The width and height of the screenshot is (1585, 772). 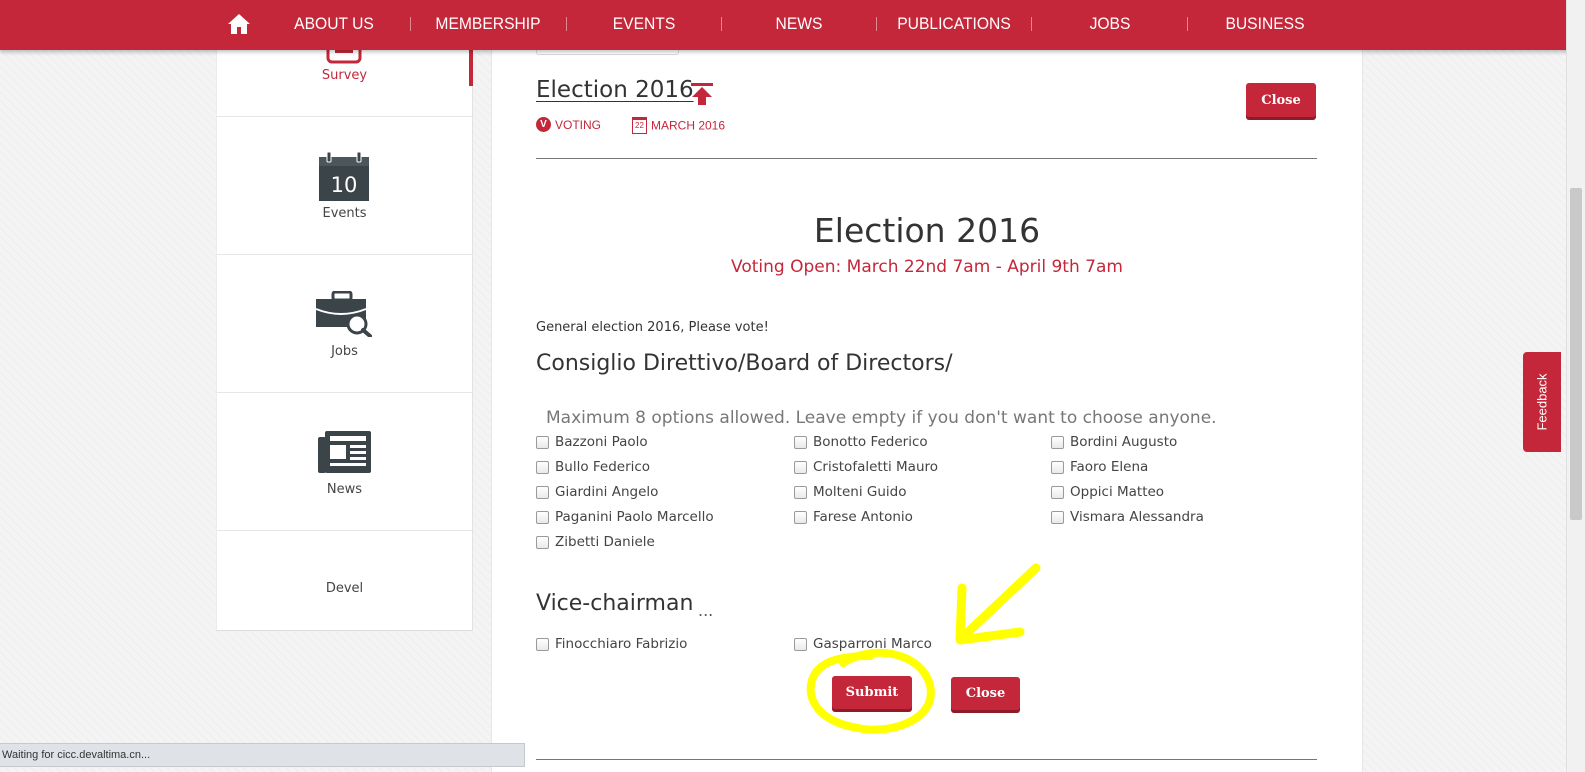 What do you see at coordinates (702, 94) in the screenshot?
I see `upload-arrow-icon` at bounding box center [702, 94].